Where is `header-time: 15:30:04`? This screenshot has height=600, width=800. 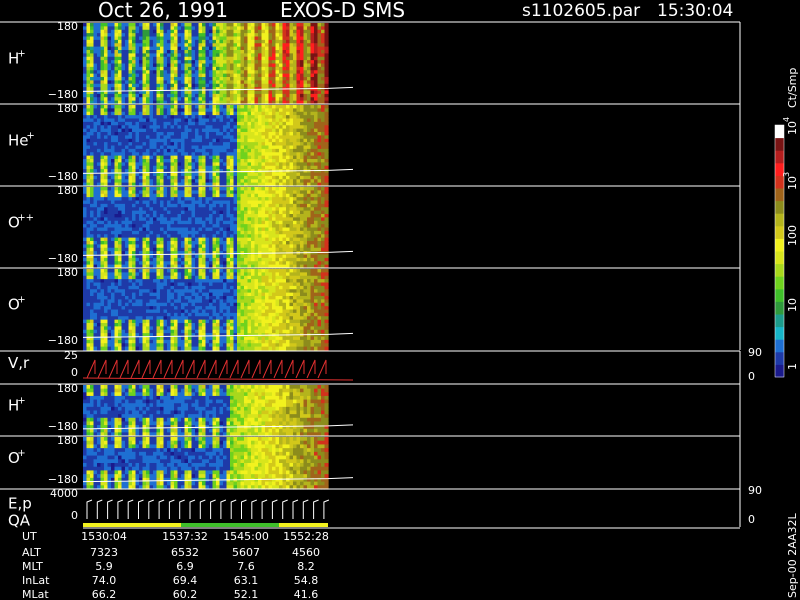 header-time: 15:30:04 is located at coordinates (695, 11).